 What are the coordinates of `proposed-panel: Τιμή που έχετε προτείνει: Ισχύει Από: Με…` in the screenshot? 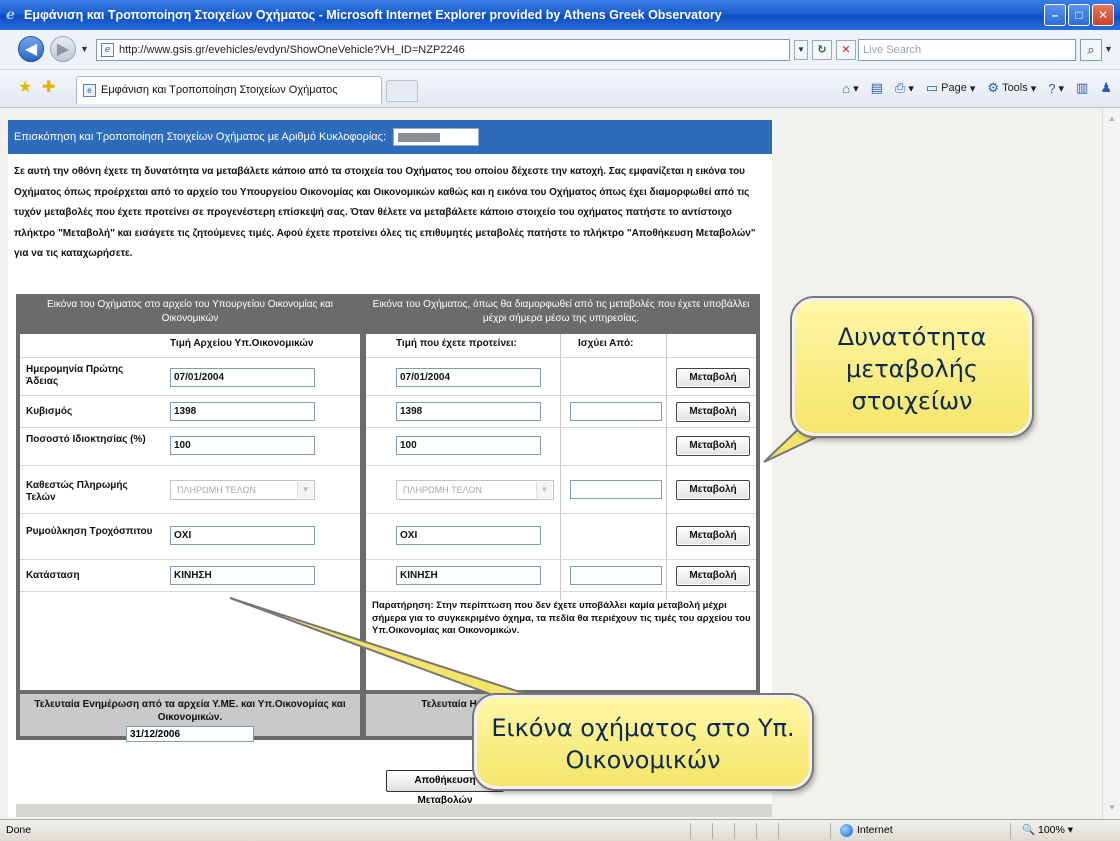 It's located at (561, 512).